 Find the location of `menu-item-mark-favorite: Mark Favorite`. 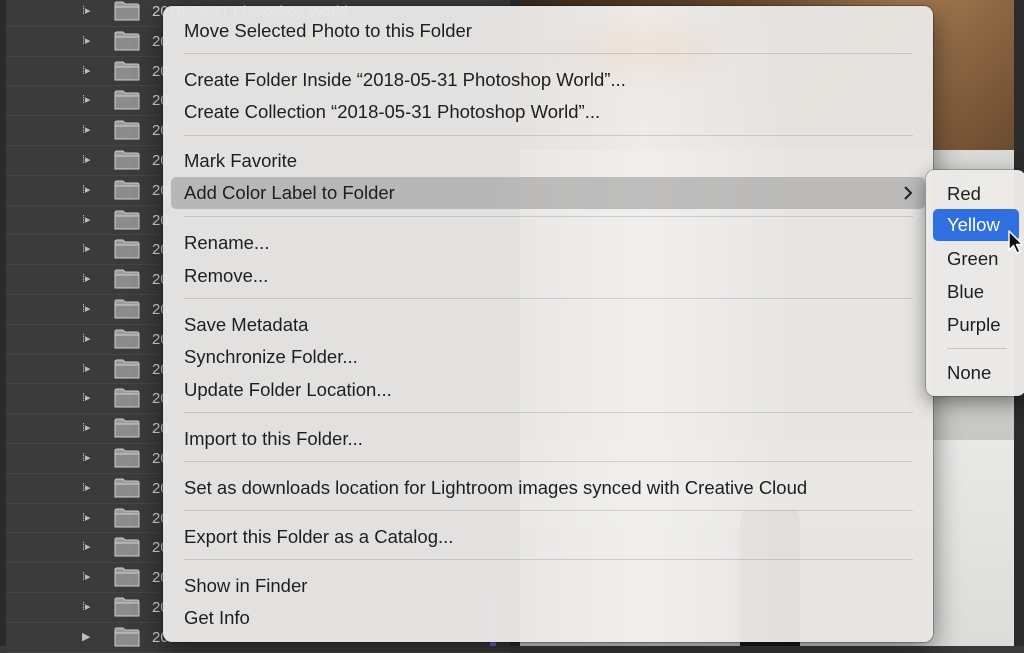

menu-item-mark-favorite: Mark Favorite is located at coordinates (240, 161).